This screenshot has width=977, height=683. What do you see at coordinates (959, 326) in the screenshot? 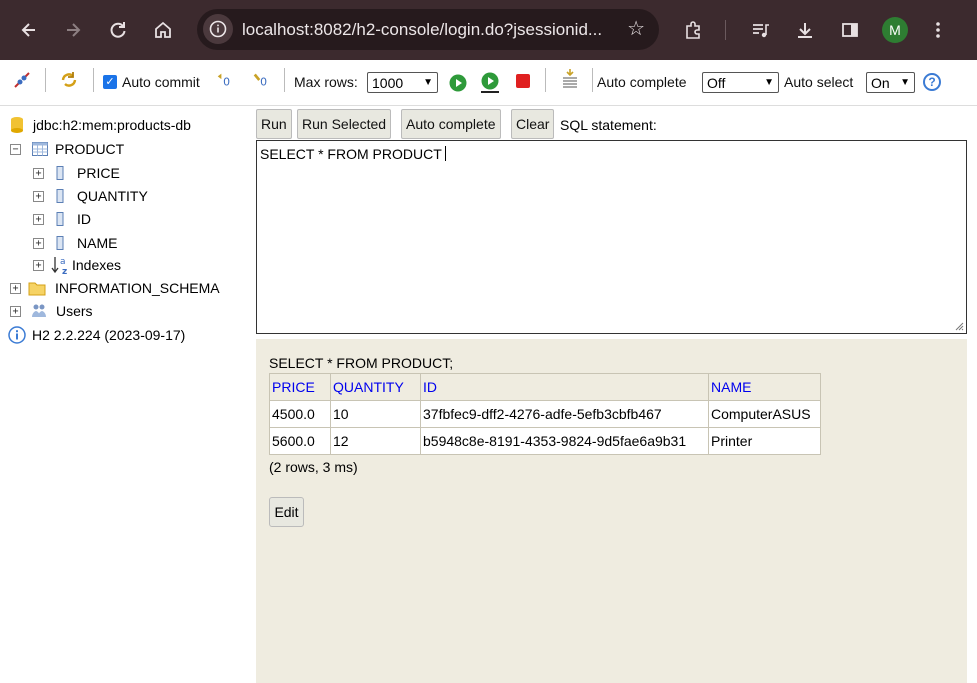
I see `resize-handle-icon` at bounding box center [959, 326].